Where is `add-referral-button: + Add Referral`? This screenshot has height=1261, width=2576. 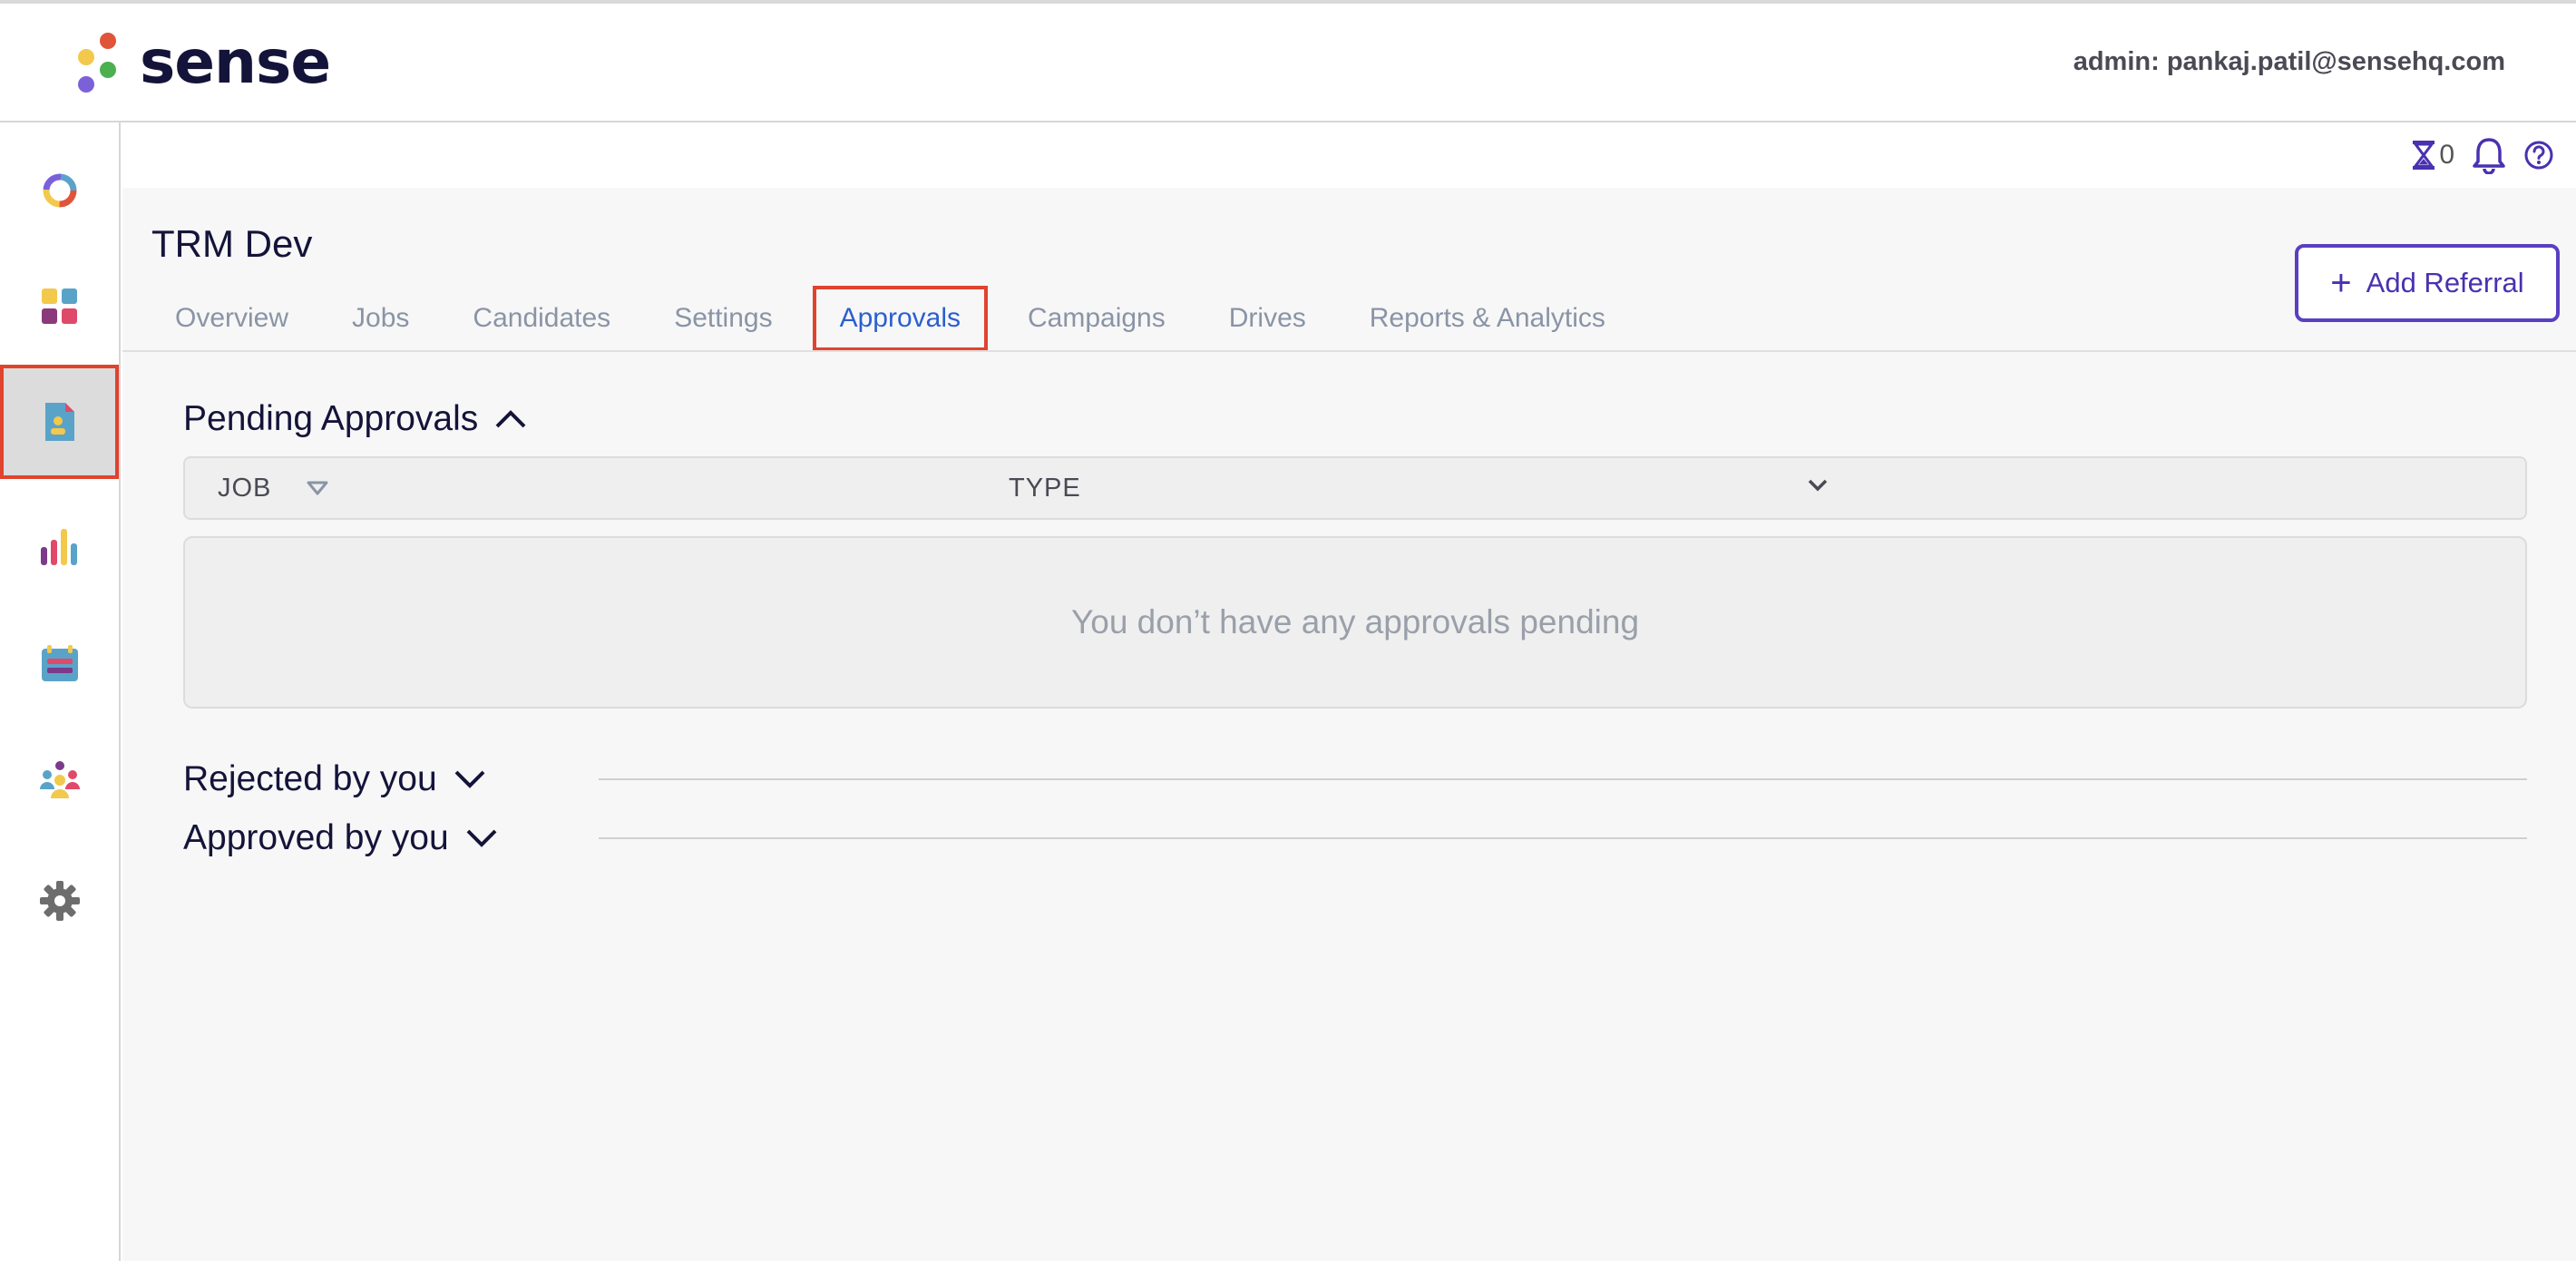
add-referral-button: + Add Referral is located at coordinates (2427, 283).